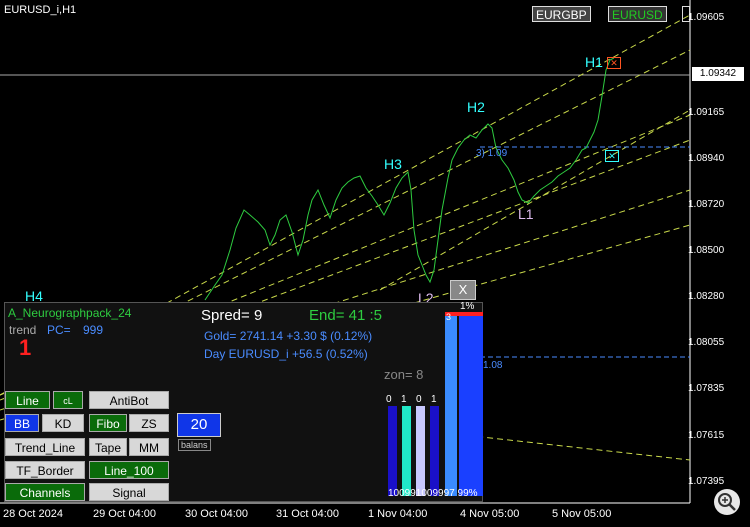 The width and height of the screenshot is (750, 527). Describe the element at coordinates (129, 470) in the screenshot. I see `line-100-button: Line_100` at that location.